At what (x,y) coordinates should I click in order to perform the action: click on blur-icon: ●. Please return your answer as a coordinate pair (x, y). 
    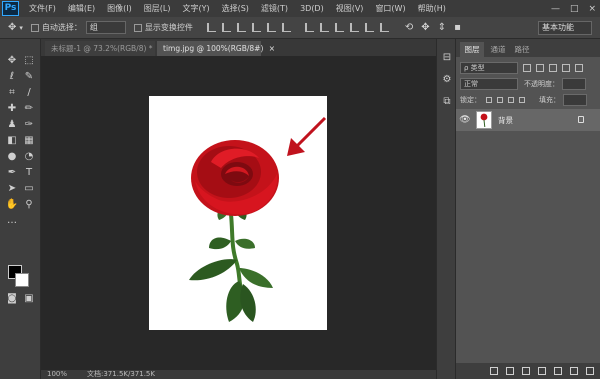
    Looking at the image, I should click on (12, 157).